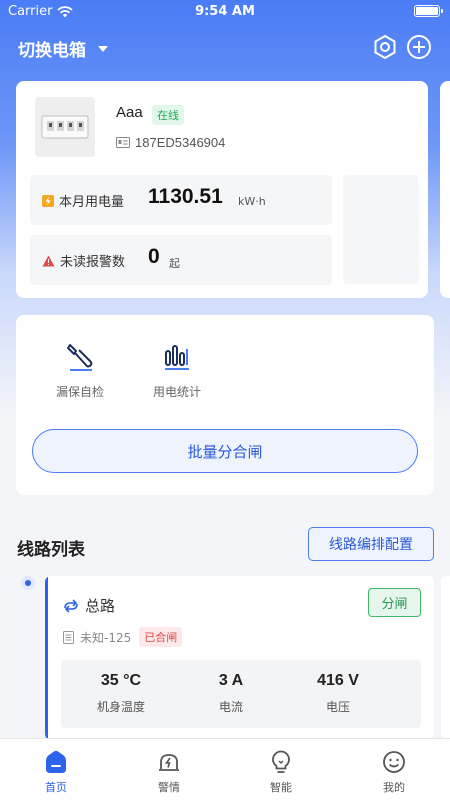 This screenshot has height=800, width=450. Describe the element at coordinates (121, 680) in the screenshot. I see `temperature-value: 35 °C` at that location.